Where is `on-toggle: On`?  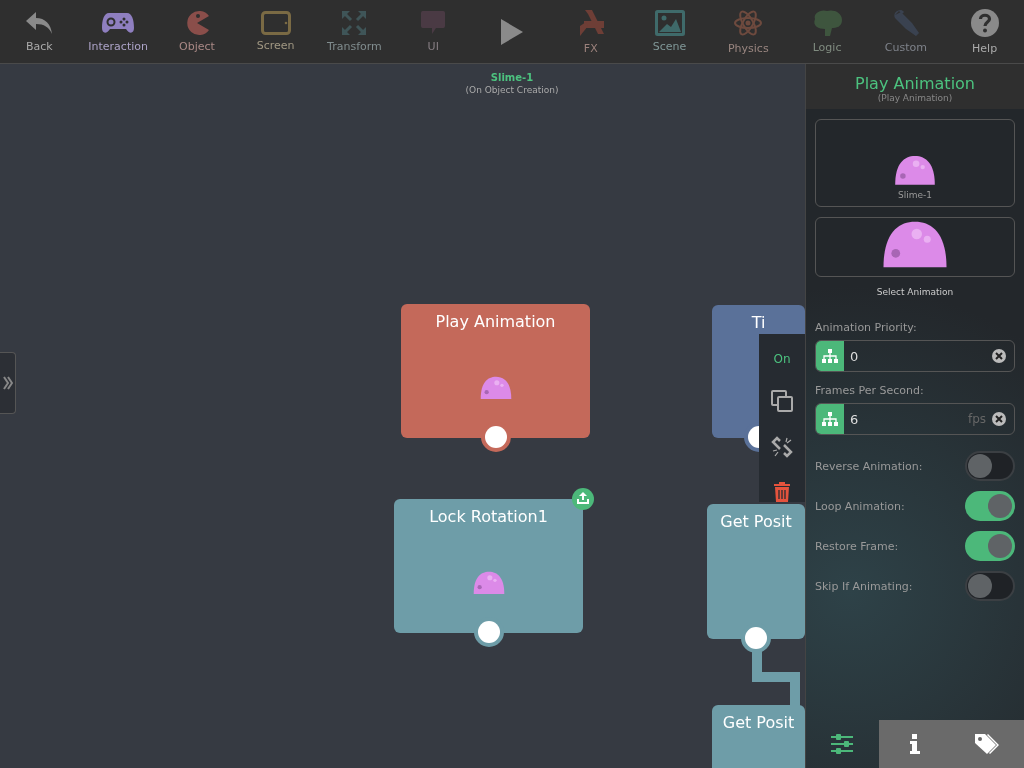 on-toggle: On is located at coordinates (782, 359).